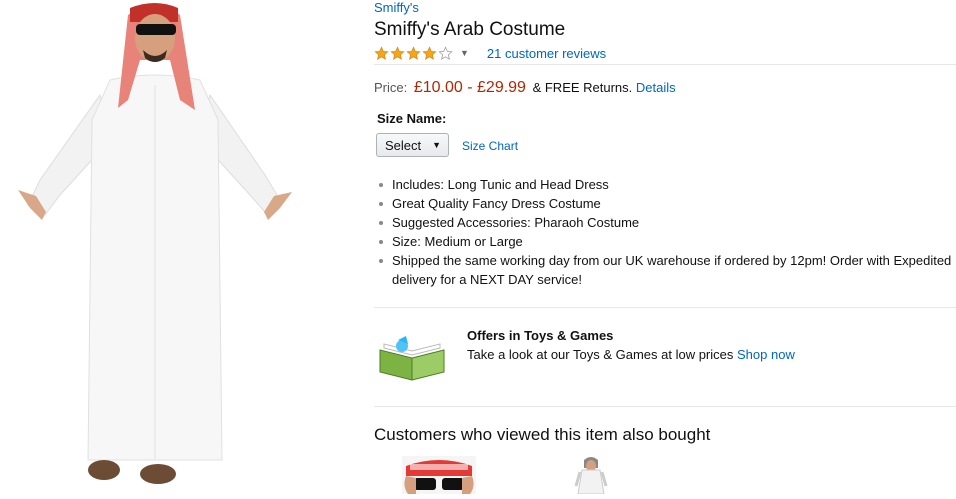 The image size is (956, 499). Describe the element at coordinates (391, 87) in the screenshot. I see `price-label: Price:` at that location.